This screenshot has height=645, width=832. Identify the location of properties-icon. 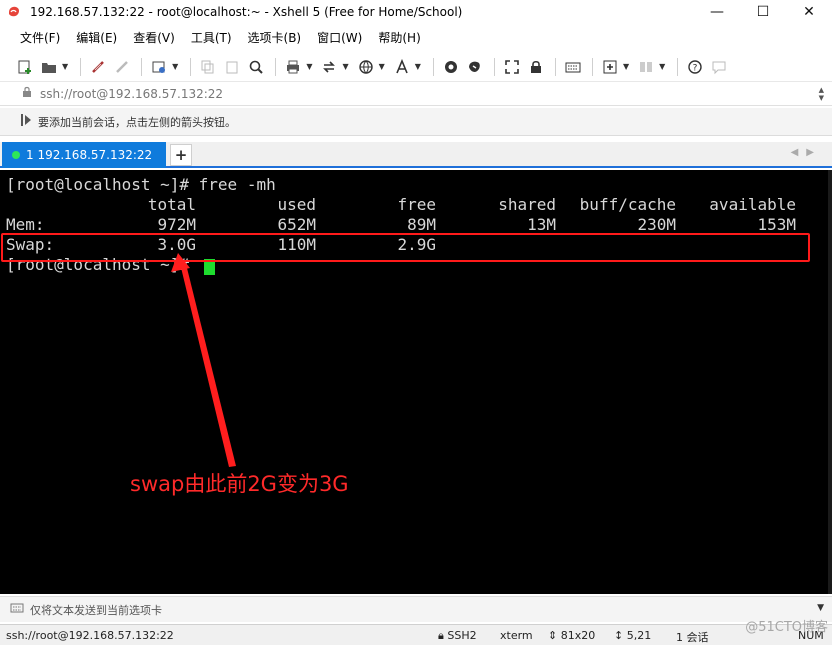
(159, 67).